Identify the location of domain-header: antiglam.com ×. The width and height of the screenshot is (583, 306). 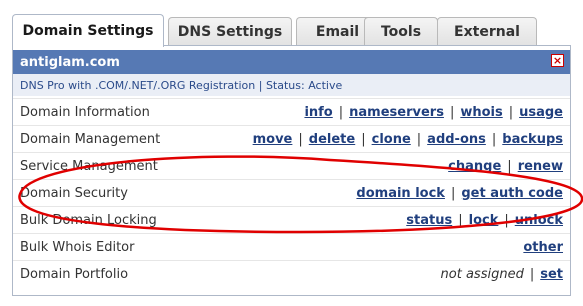
(291, 62).